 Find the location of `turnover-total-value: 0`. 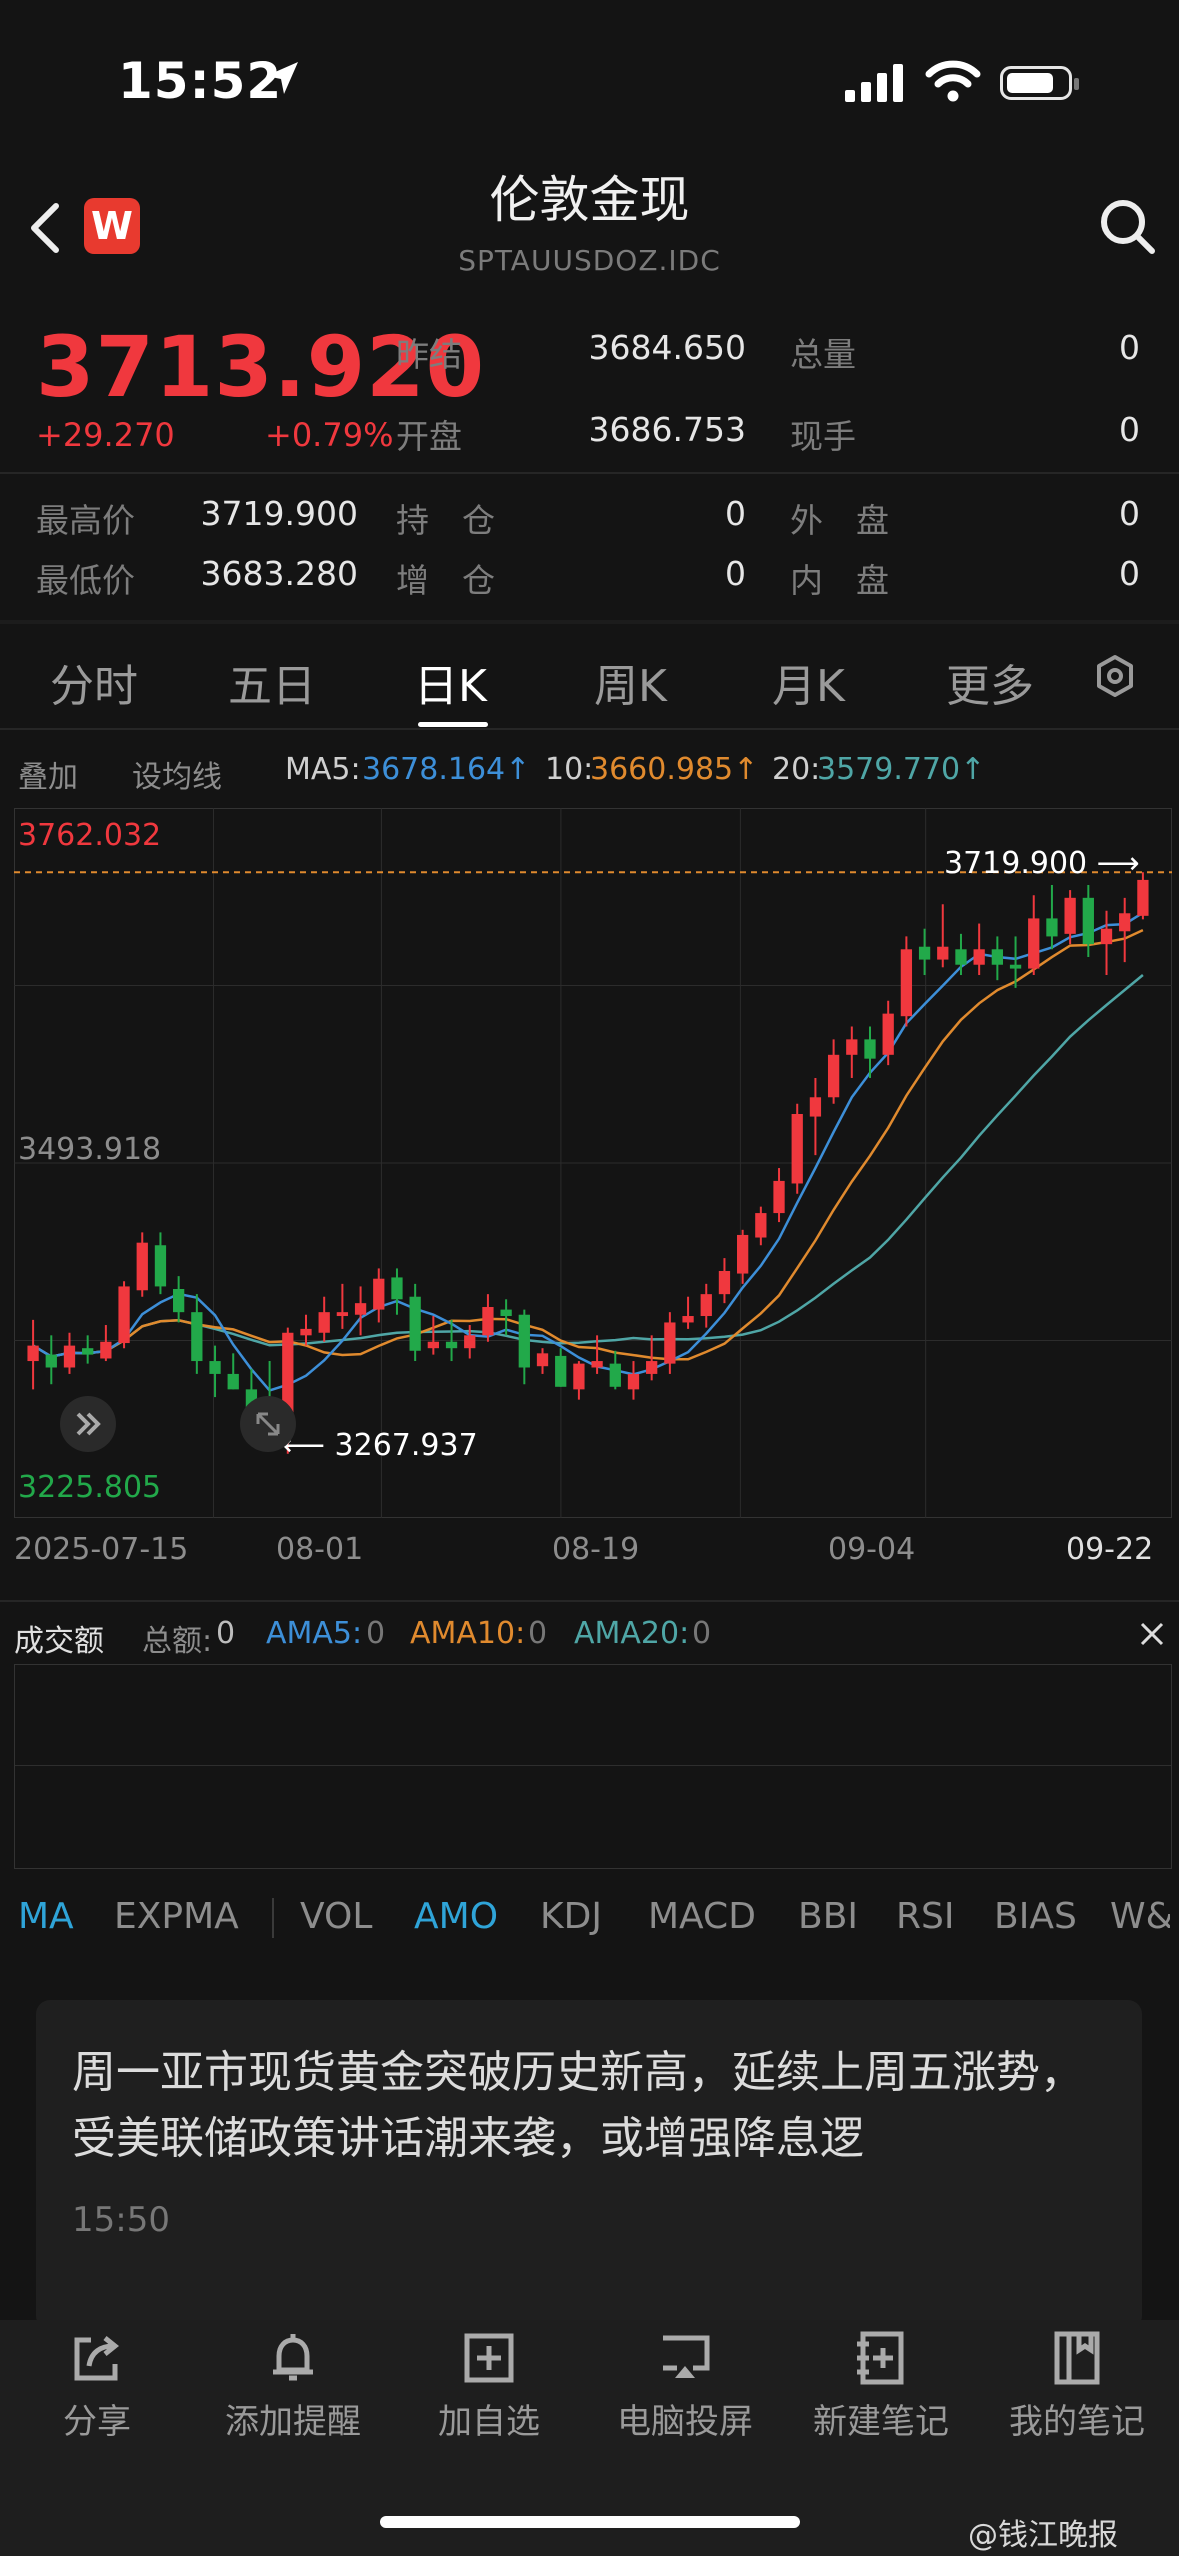

turnover-total-value: 0 is located at coordinates (226, 1633).